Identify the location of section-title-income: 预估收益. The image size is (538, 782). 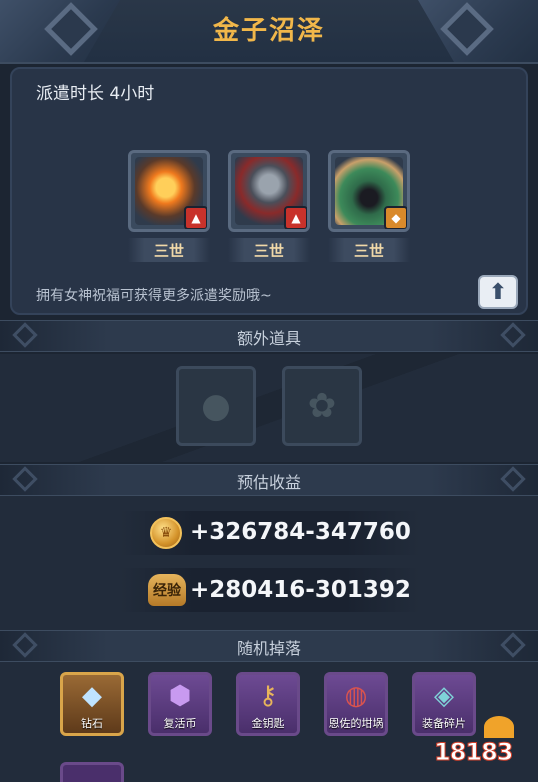
(268, 482).